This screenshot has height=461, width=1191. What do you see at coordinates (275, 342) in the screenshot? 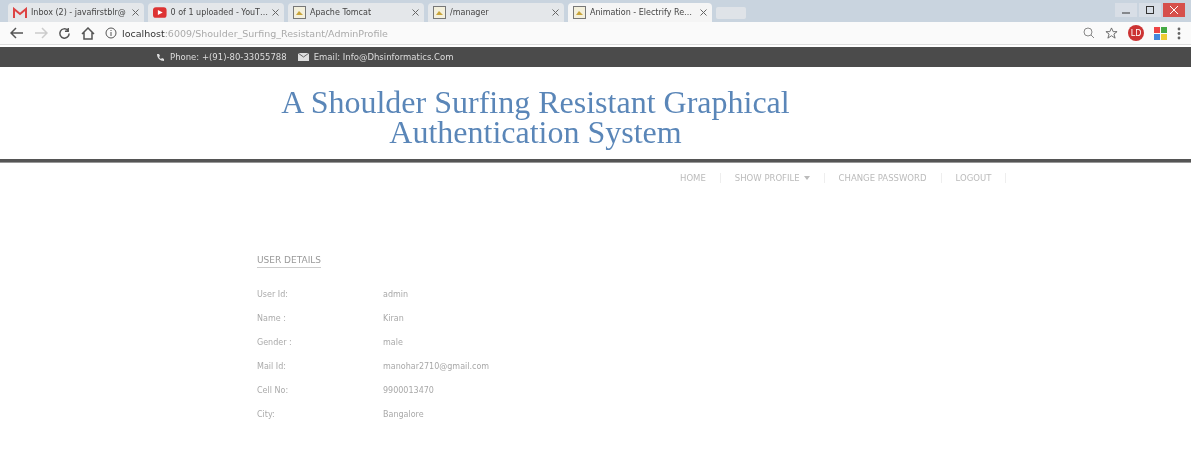
I see `field-label: Gender :` at bounding box center [275, 342].